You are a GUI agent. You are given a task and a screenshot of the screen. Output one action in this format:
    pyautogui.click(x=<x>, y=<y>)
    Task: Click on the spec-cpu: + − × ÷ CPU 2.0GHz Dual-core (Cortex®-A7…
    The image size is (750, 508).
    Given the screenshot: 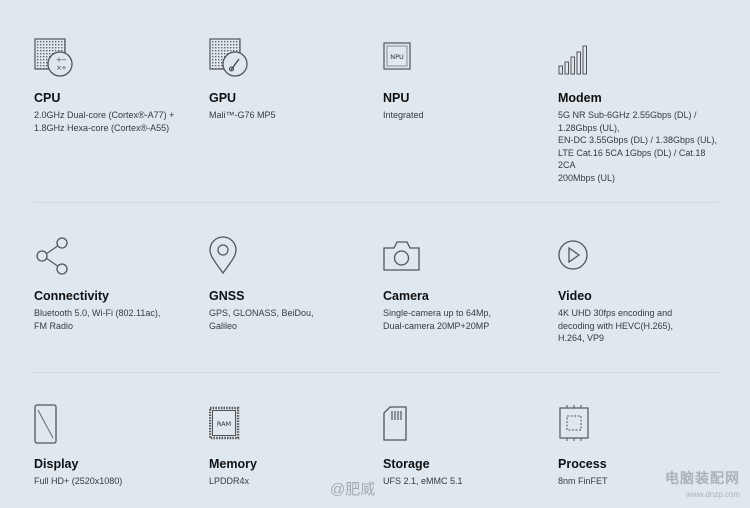 What is the action you would take?
    pyautogui.click(x=119, y=86)
    